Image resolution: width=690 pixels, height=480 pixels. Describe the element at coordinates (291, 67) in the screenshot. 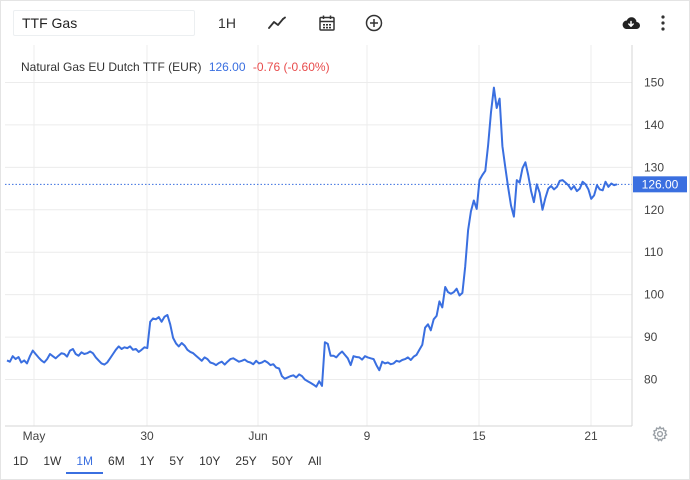

I see `price-change: -0.76 (-0.60%)` at that location.